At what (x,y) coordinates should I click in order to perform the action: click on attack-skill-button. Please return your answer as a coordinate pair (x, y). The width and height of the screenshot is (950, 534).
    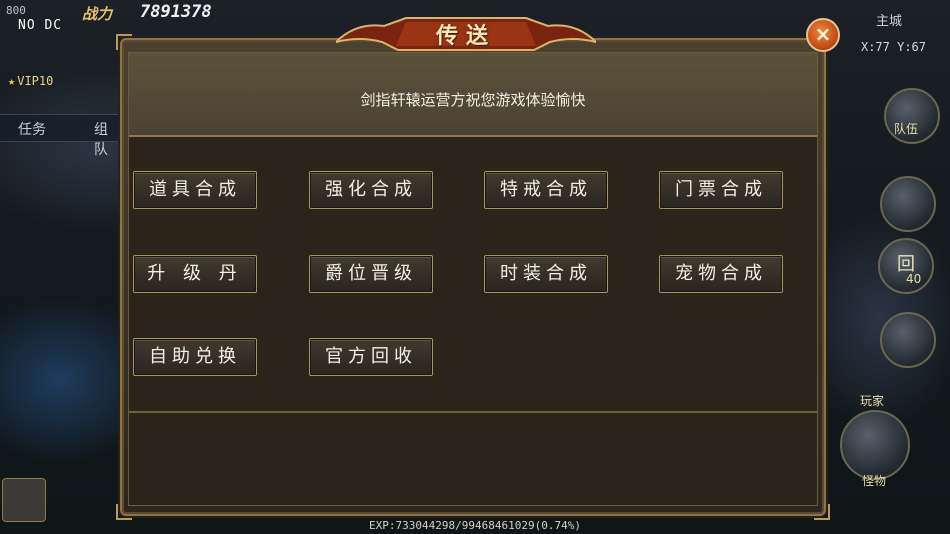
    Looking at the image, I should click on (908, 340).